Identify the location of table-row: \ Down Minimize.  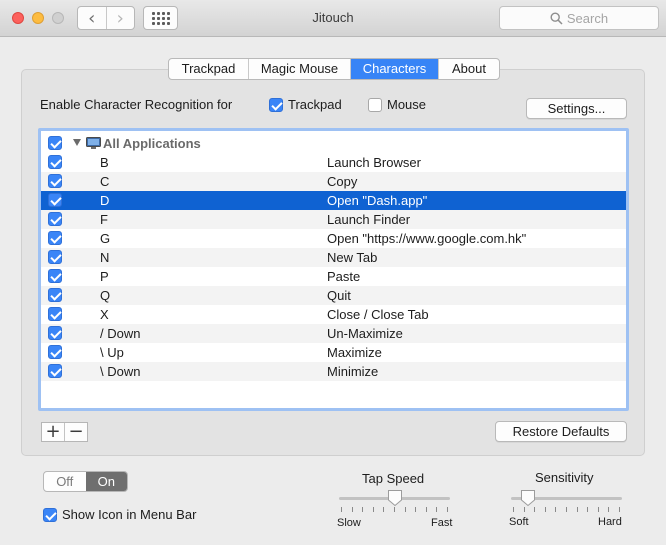
(333, 371).